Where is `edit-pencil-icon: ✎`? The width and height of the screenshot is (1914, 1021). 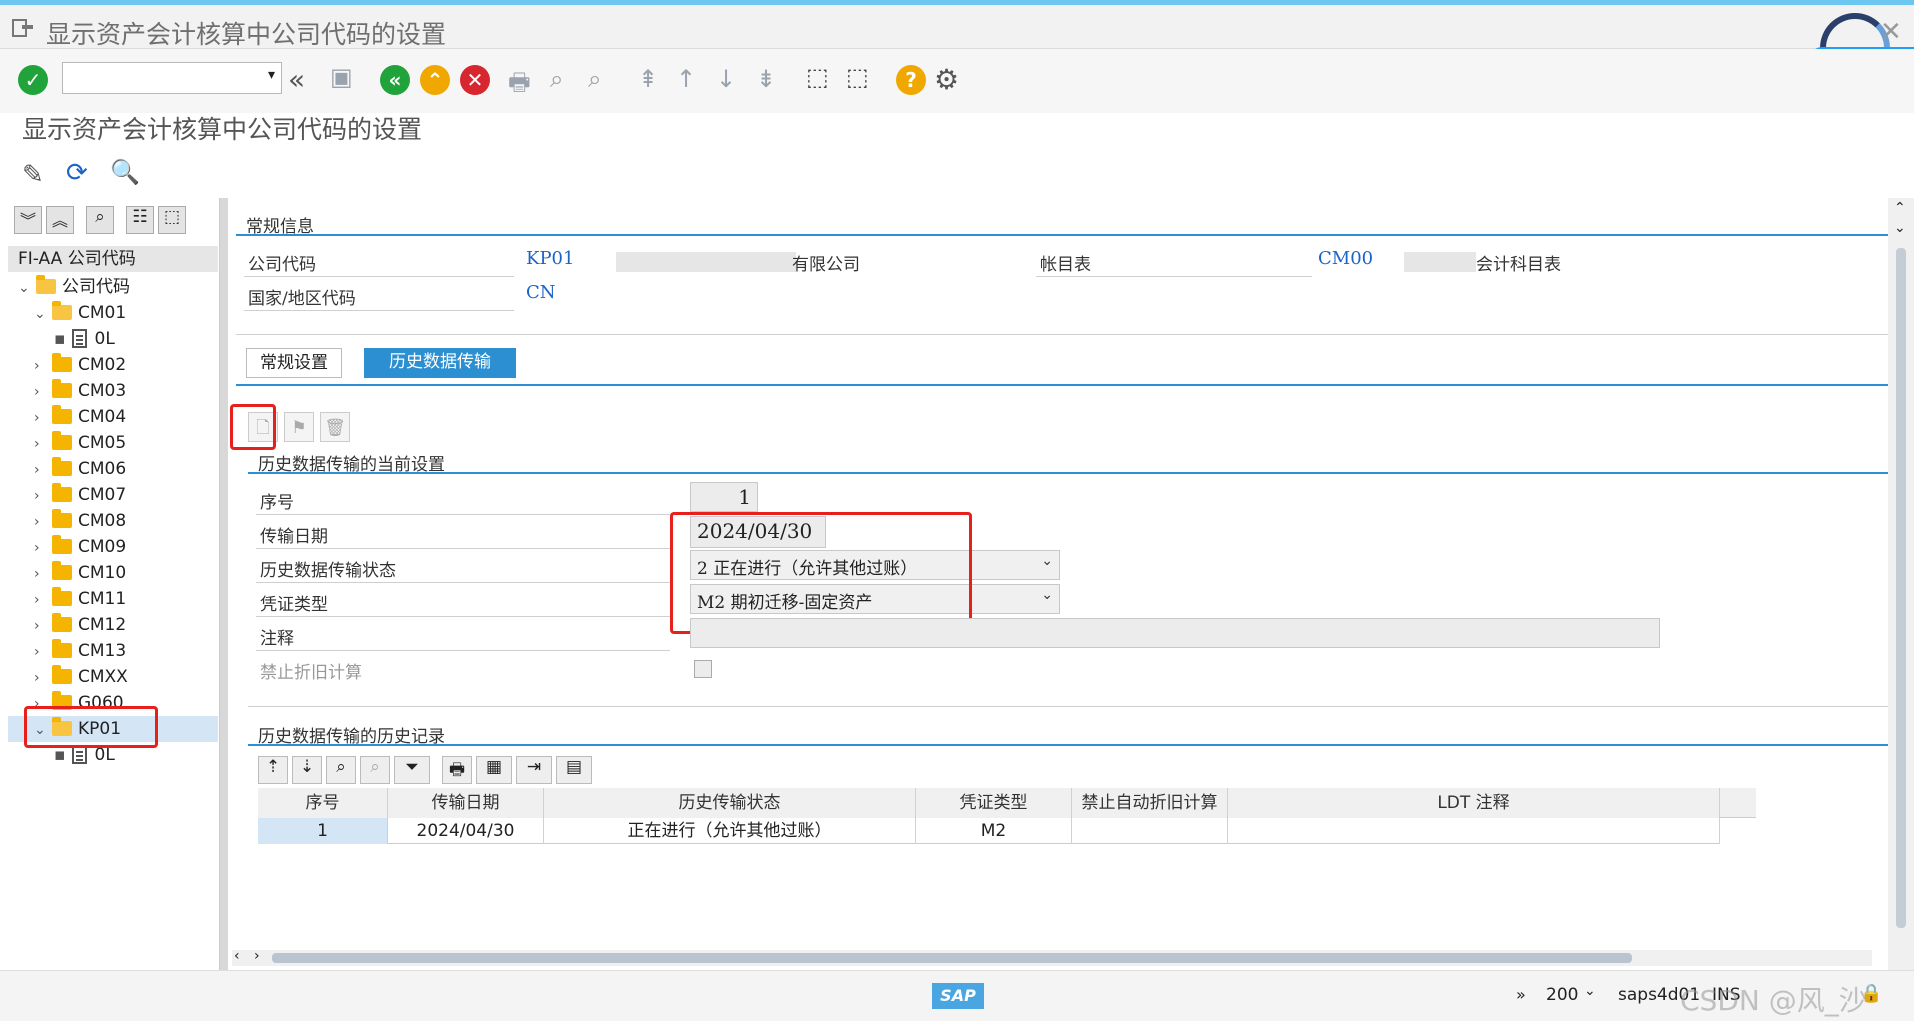
edit-pencil-icon: ✎ is located at coordinates (33, 175).